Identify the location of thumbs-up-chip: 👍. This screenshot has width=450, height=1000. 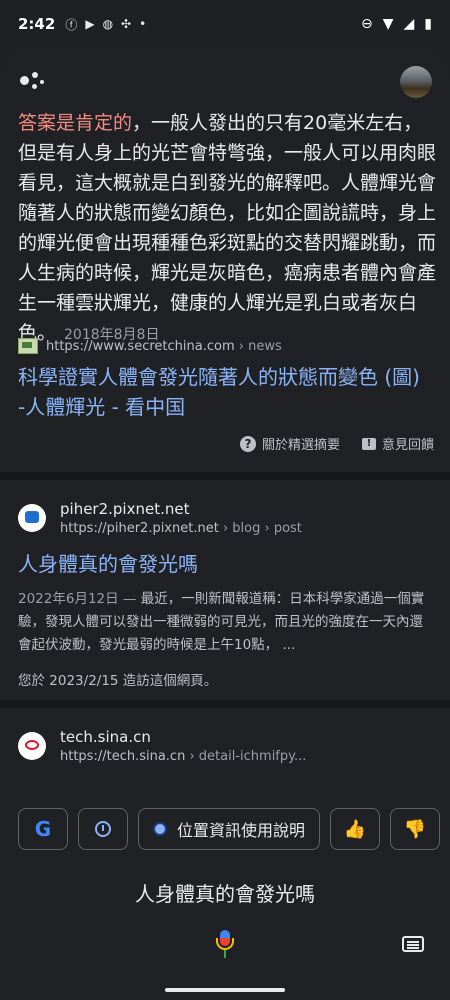
(355, 829).